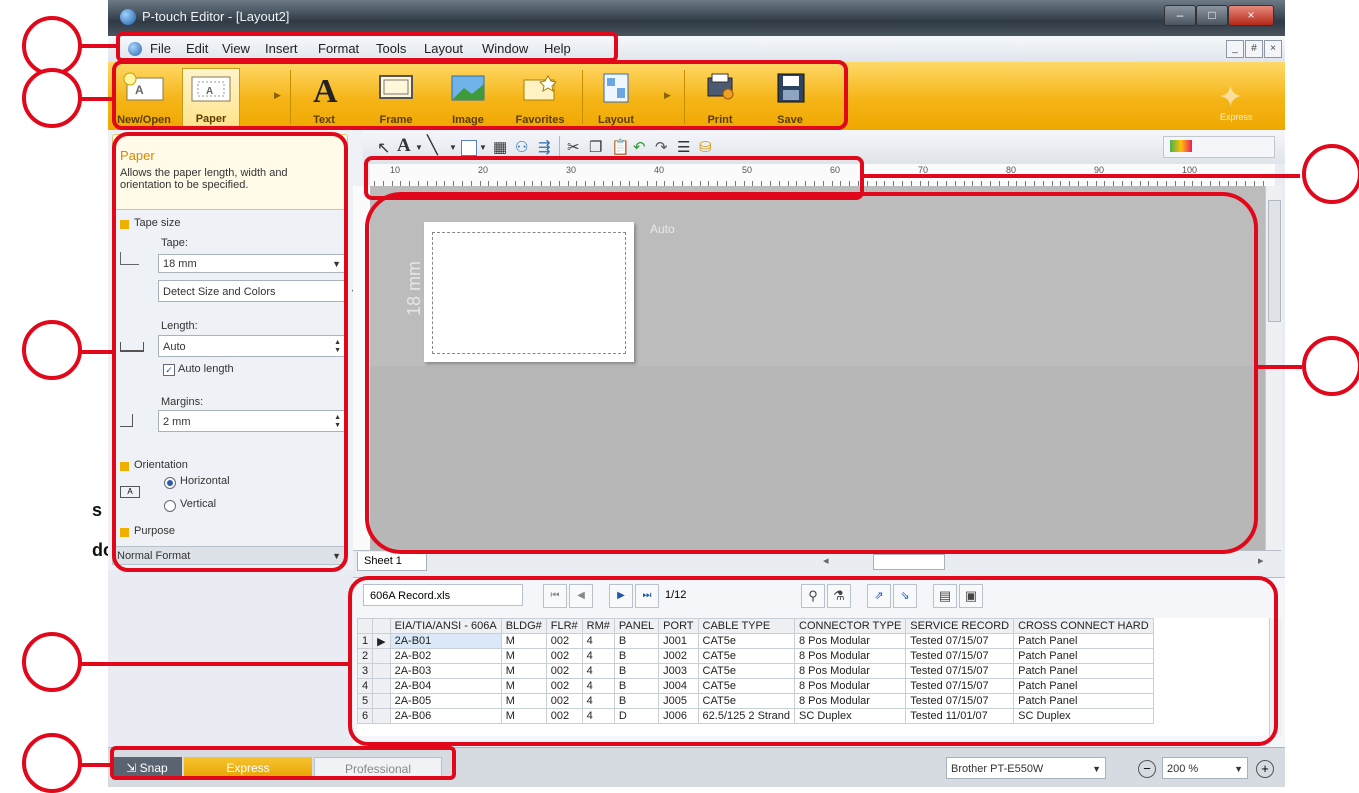  What do you see at coordinates (480, 95) in the screenshot?
I see `ribbon-highlight` at bounding box center [480, 95].